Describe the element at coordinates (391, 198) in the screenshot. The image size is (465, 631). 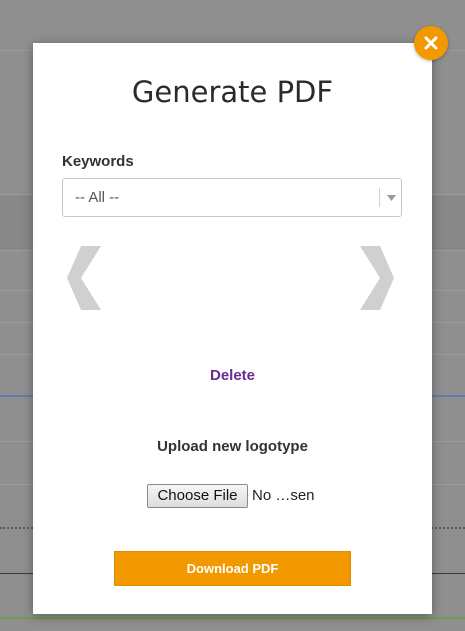
I see `caret-down-icon` at that location.